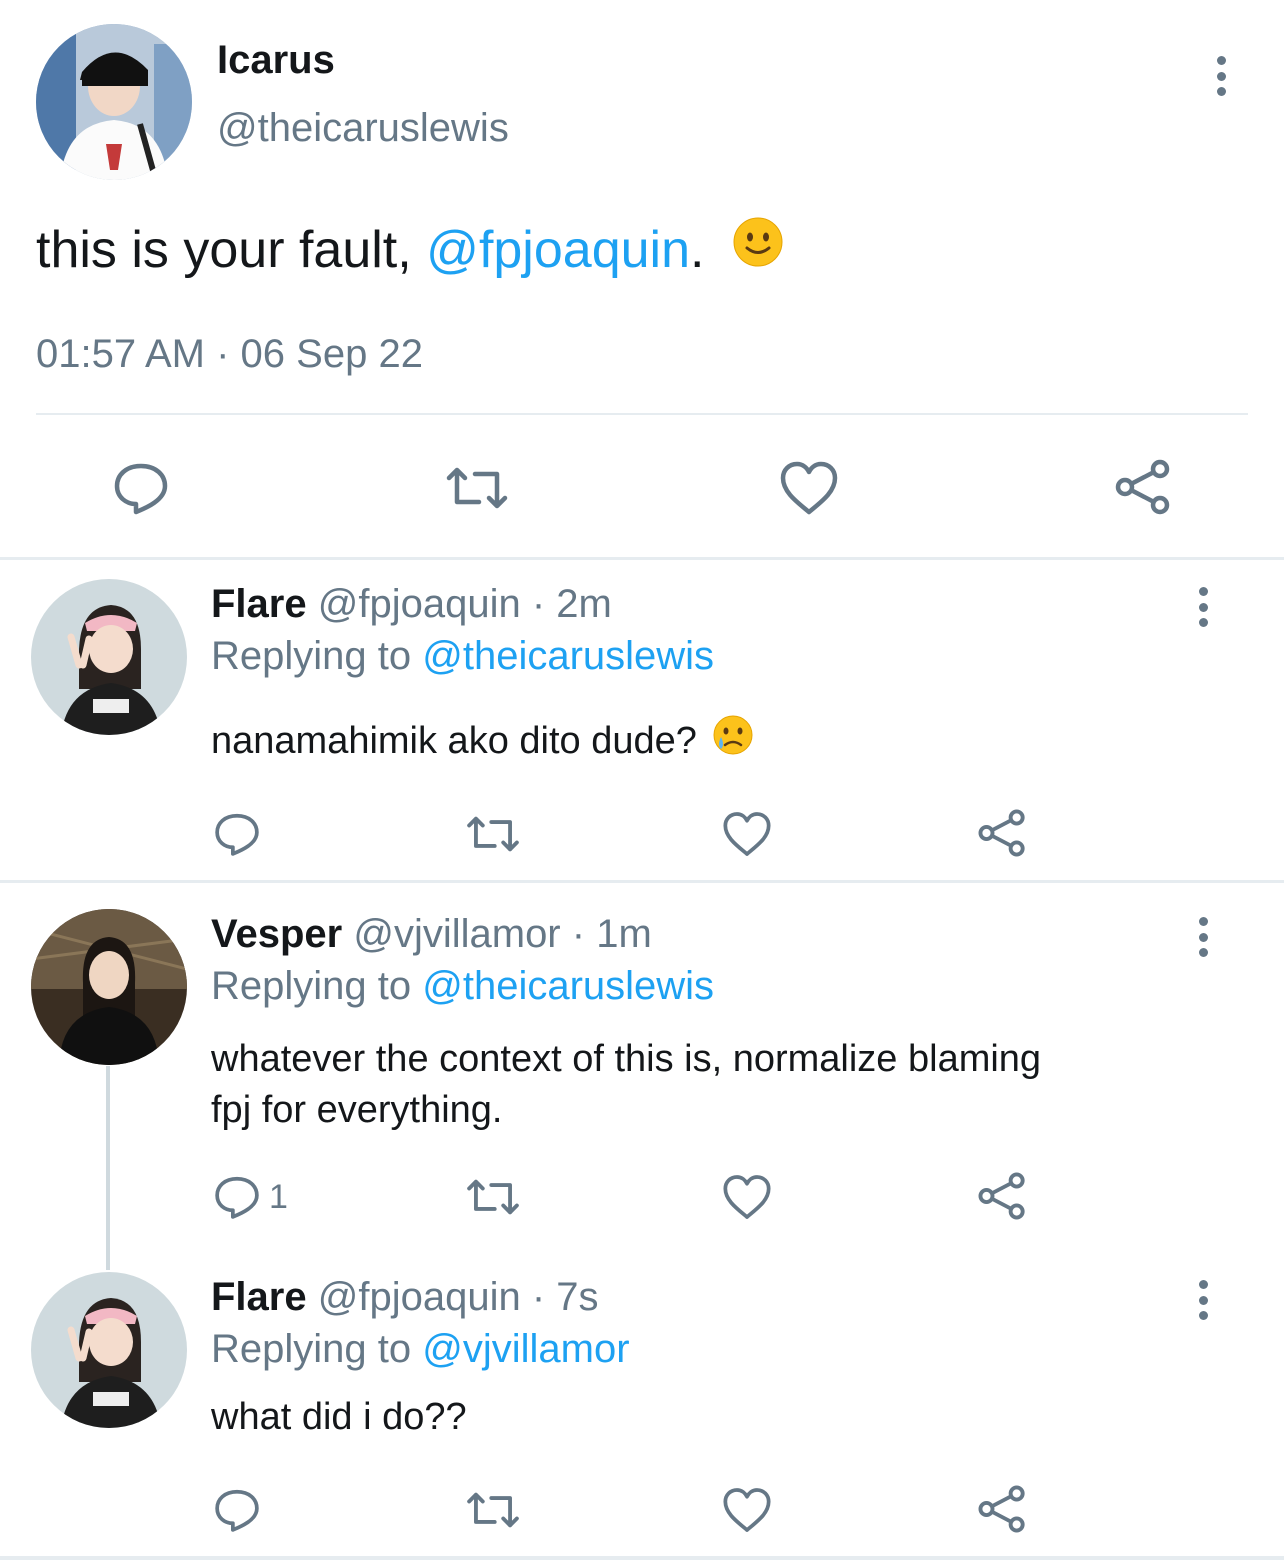 This screenshot has width=1284, height=1560. What do you see at coordinates (733, 740) in the screenshot?
I see `crying-face-icon` at bounding box center [733, 740].